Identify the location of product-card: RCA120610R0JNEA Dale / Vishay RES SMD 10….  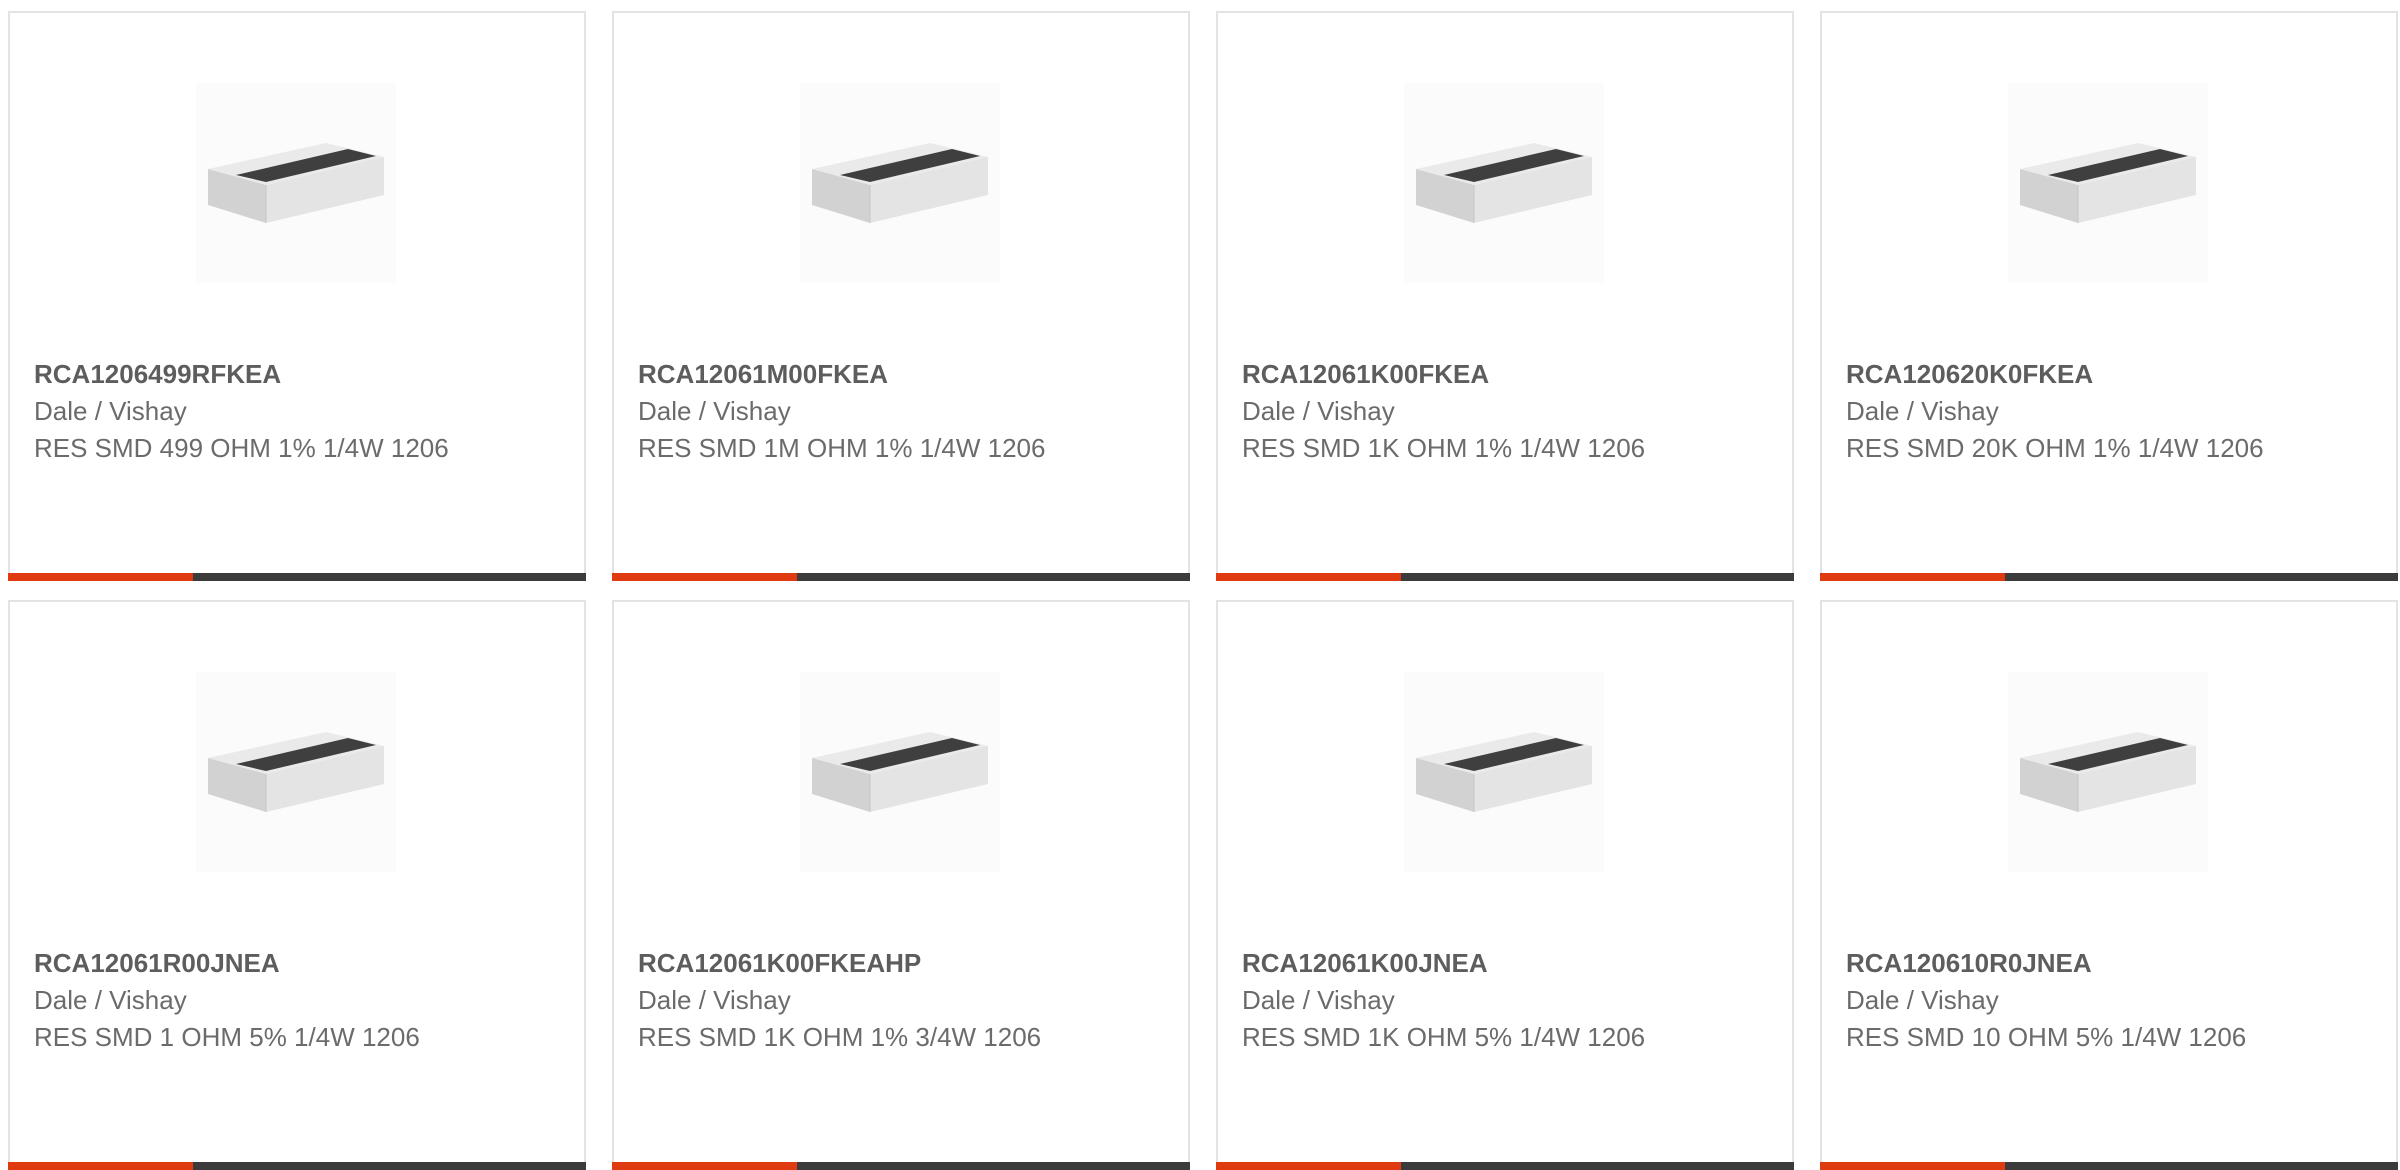
(2109, 885).